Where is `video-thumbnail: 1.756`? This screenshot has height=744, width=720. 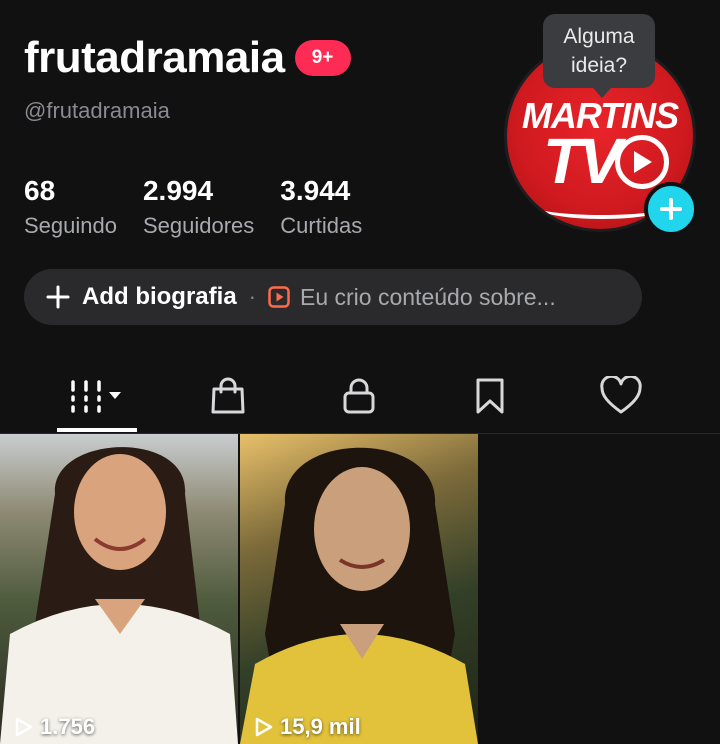
video-thumbnail: 1.756 is located at coordinates (119, 589).